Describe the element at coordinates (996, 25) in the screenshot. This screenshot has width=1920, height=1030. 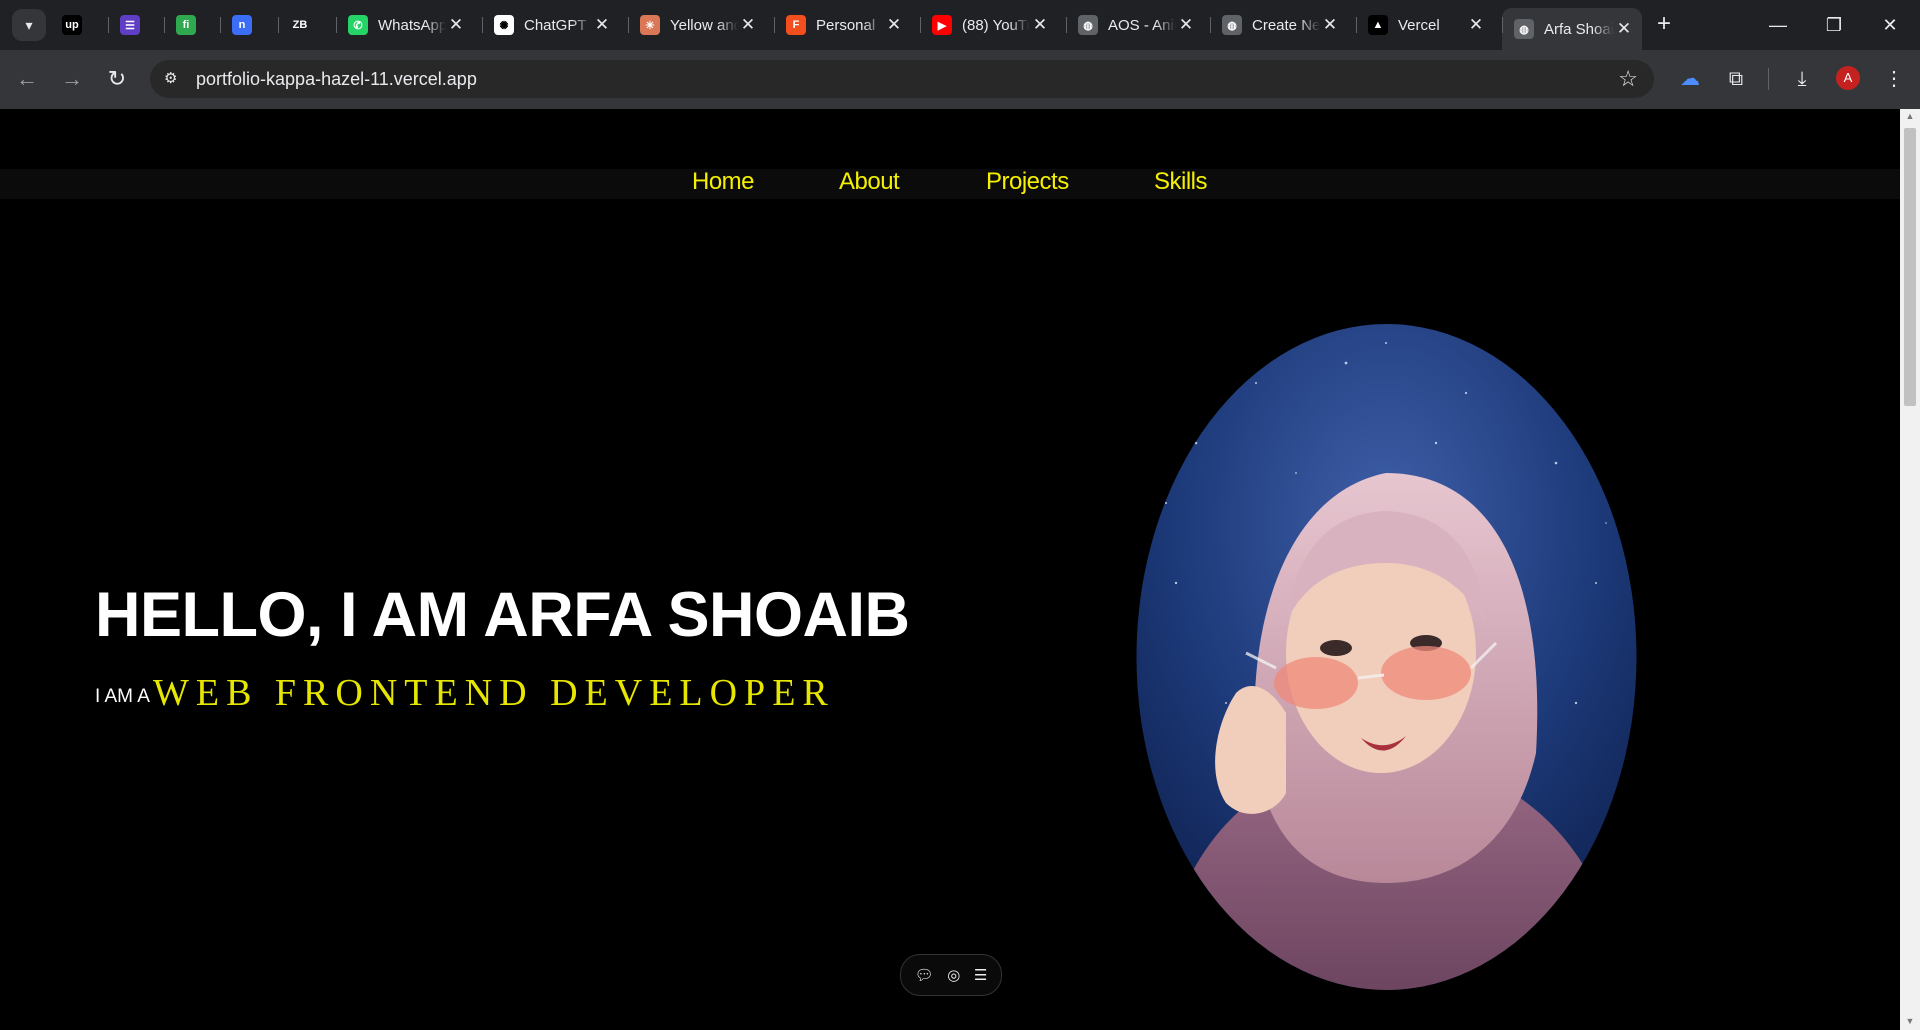
I see `tab-title: (88) YouTube` at that location.